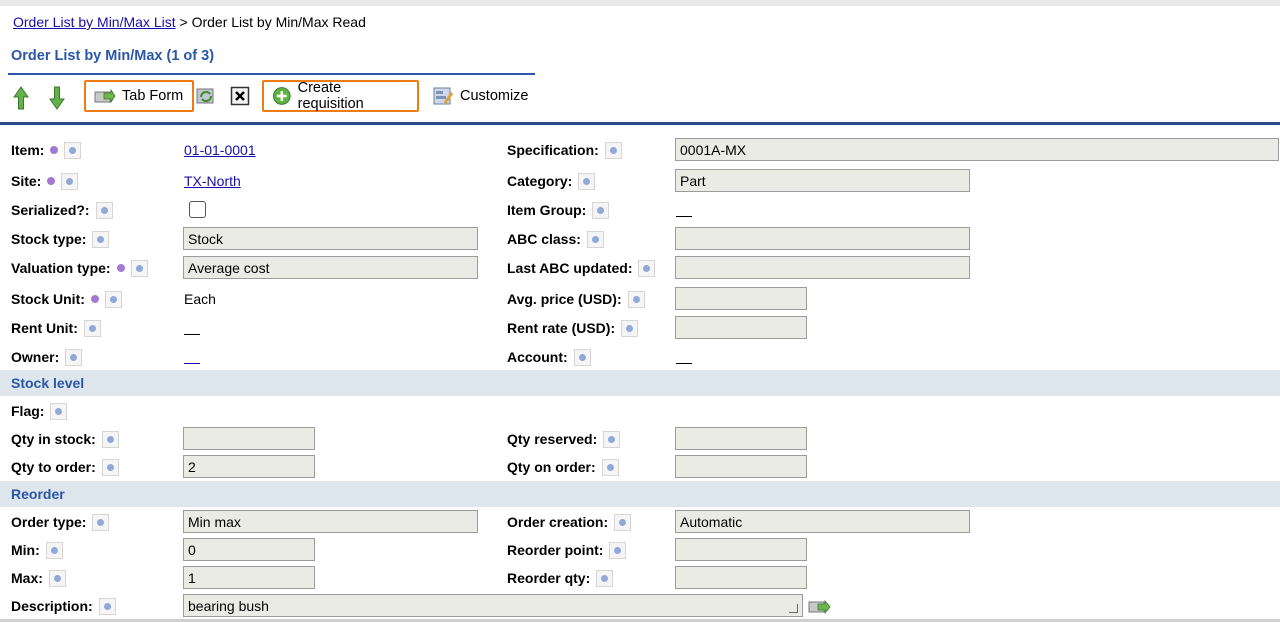 The image size is (1280, 622). I want to click on refresh-button, so click(206, 96).